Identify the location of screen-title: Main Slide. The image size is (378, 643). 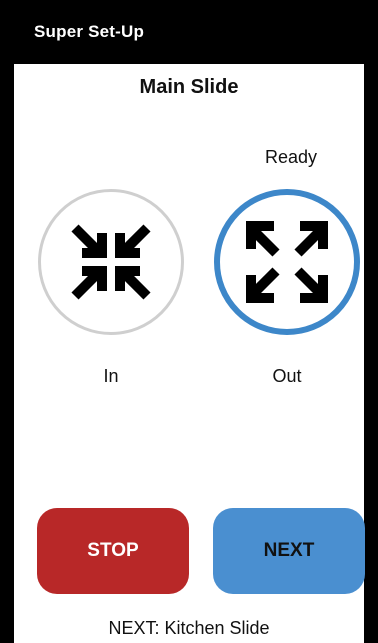
(189, 87).